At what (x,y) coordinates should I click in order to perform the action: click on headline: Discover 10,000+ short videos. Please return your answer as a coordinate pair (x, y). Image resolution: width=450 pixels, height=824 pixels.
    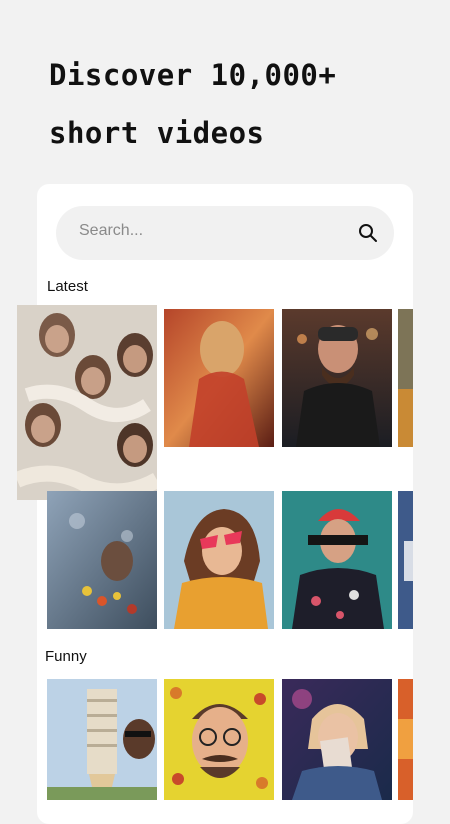
    Looking at the image, I should click on (192, 104).